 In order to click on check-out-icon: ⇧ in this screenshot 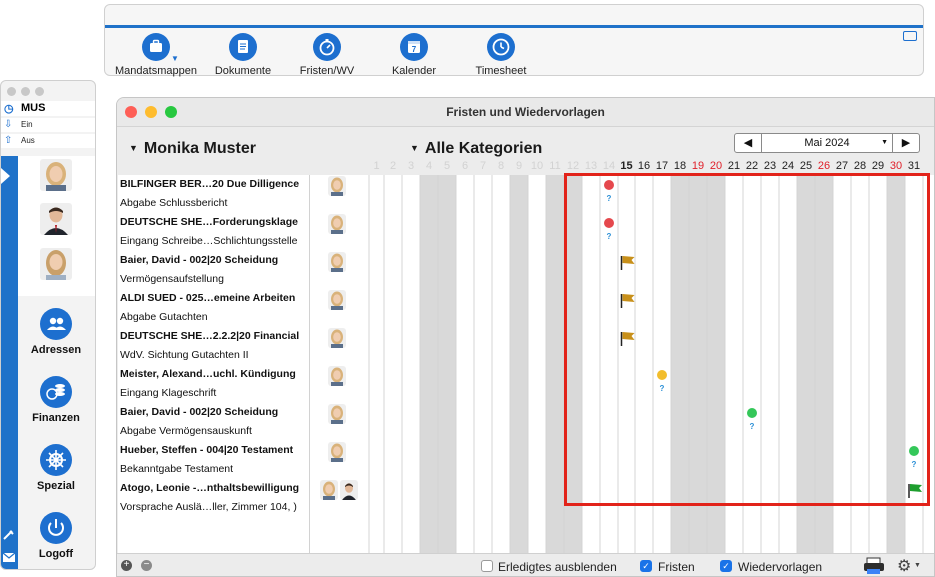, I will do `click(8, 140)`.